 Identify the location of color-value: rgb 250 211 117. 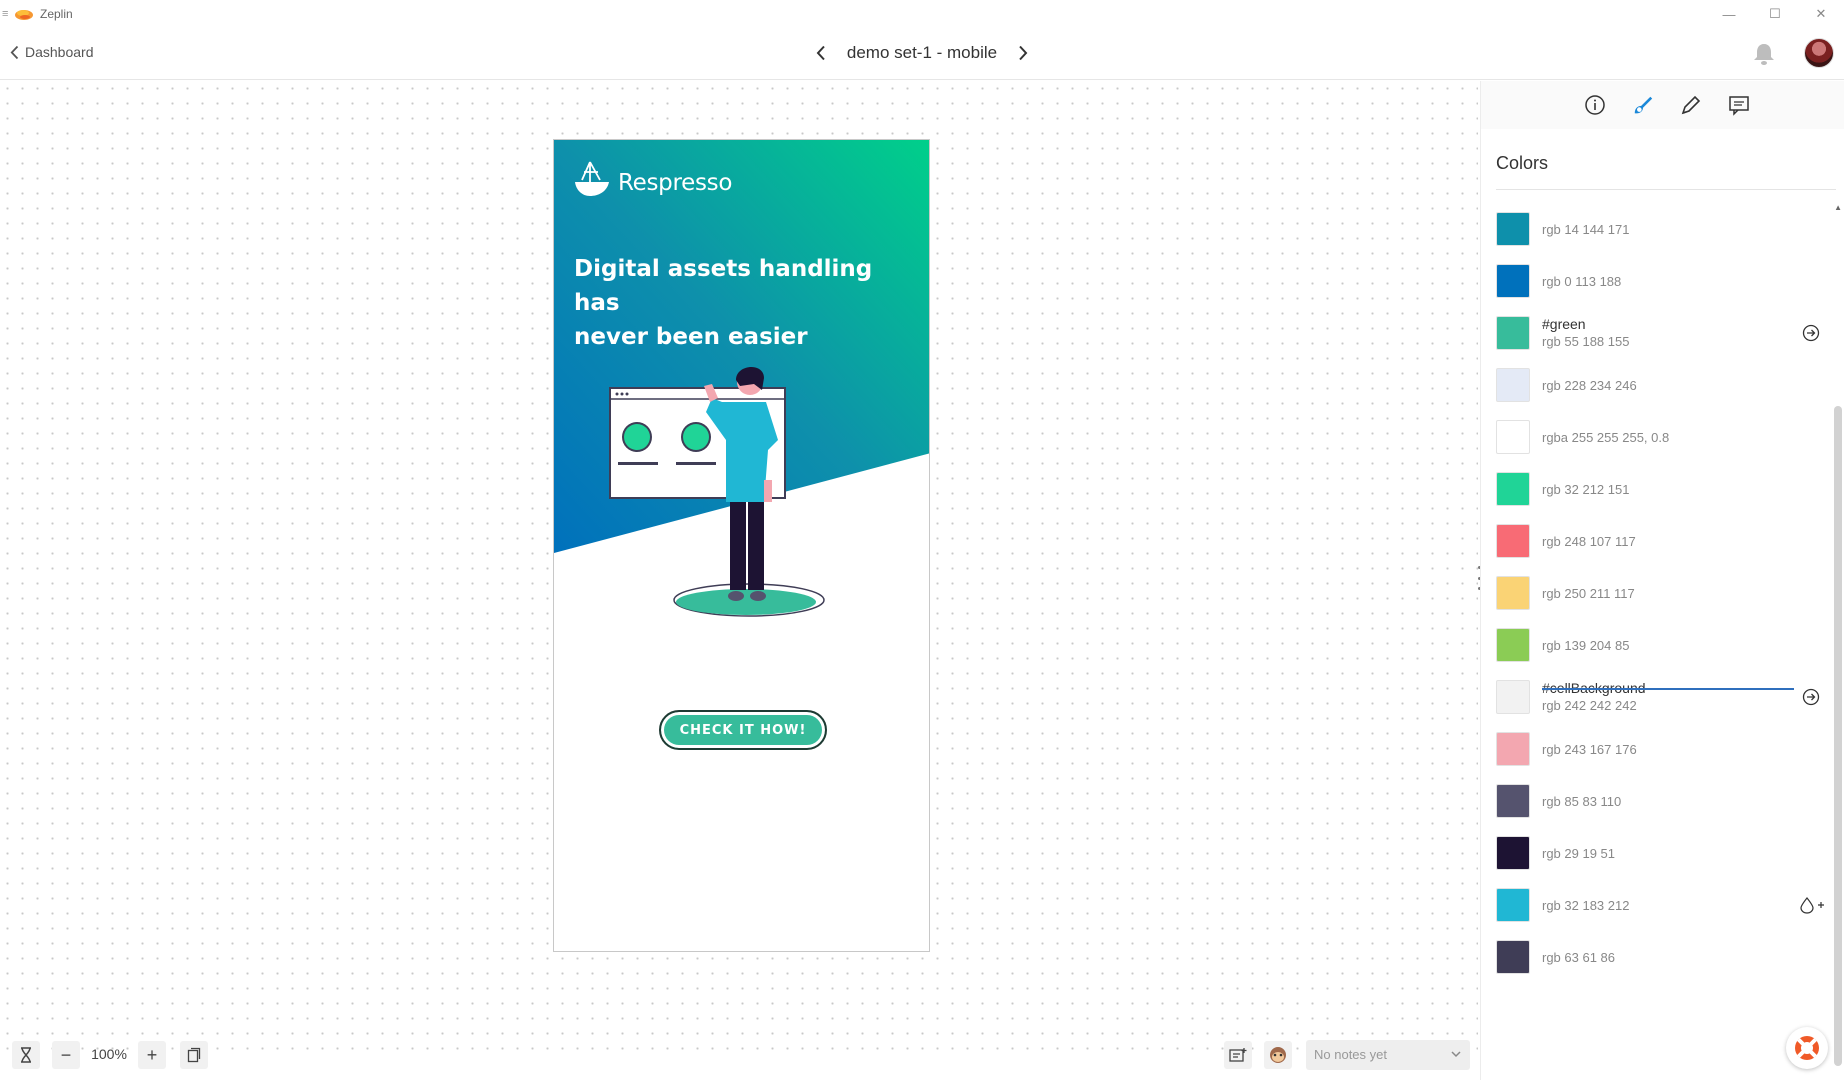
(1588, 593).